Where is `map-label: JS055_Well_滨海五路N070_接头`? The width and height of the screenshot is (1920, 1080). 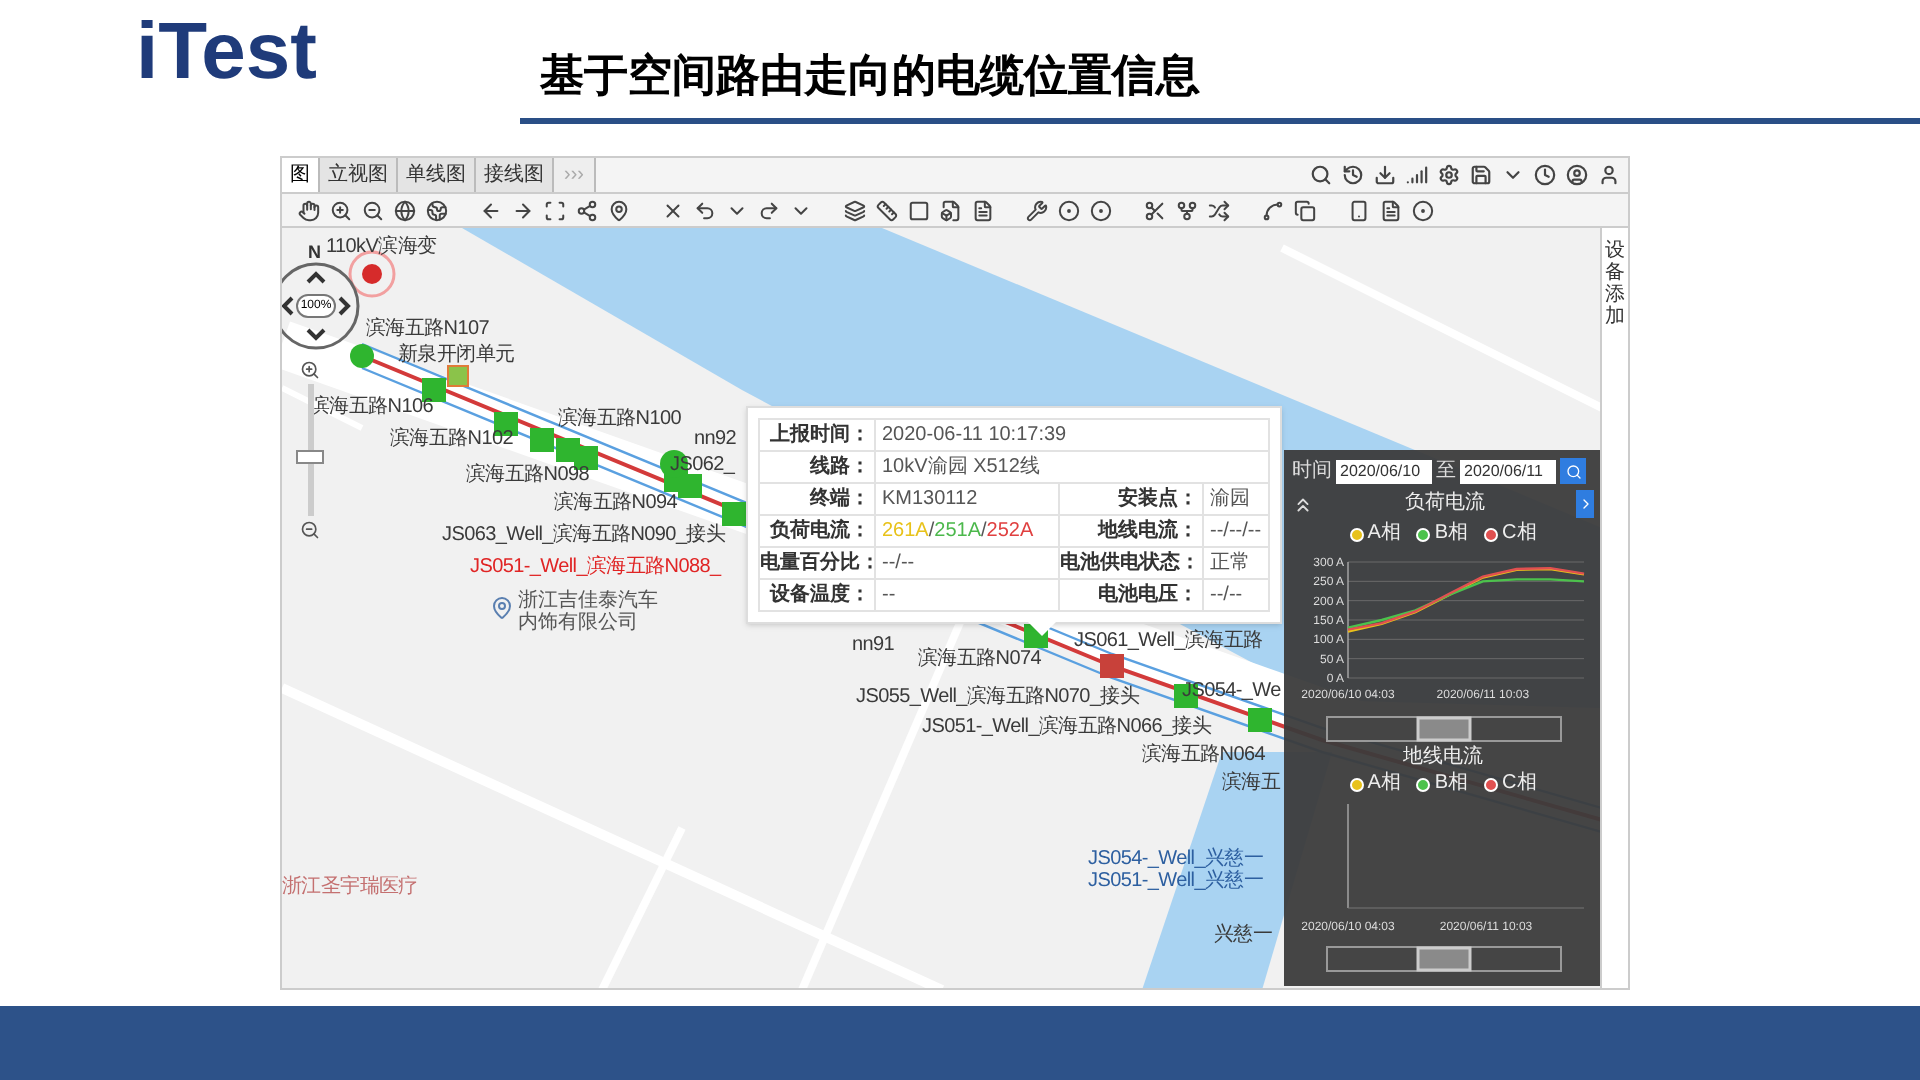
map-label: JS055_Well_滨海五路N070_接头 is located at coordinates (998, 697).